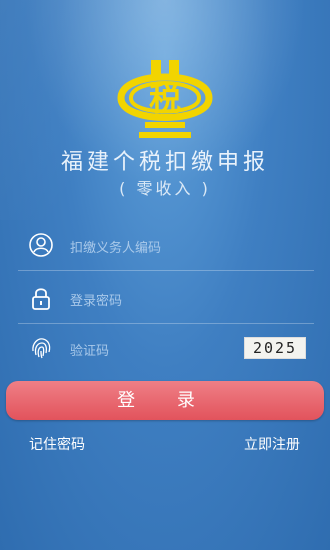  What do you see at coordinates (166, 299) in the screenshot?
I see `password-field: 登录密码` at bounding box center [166, 299].